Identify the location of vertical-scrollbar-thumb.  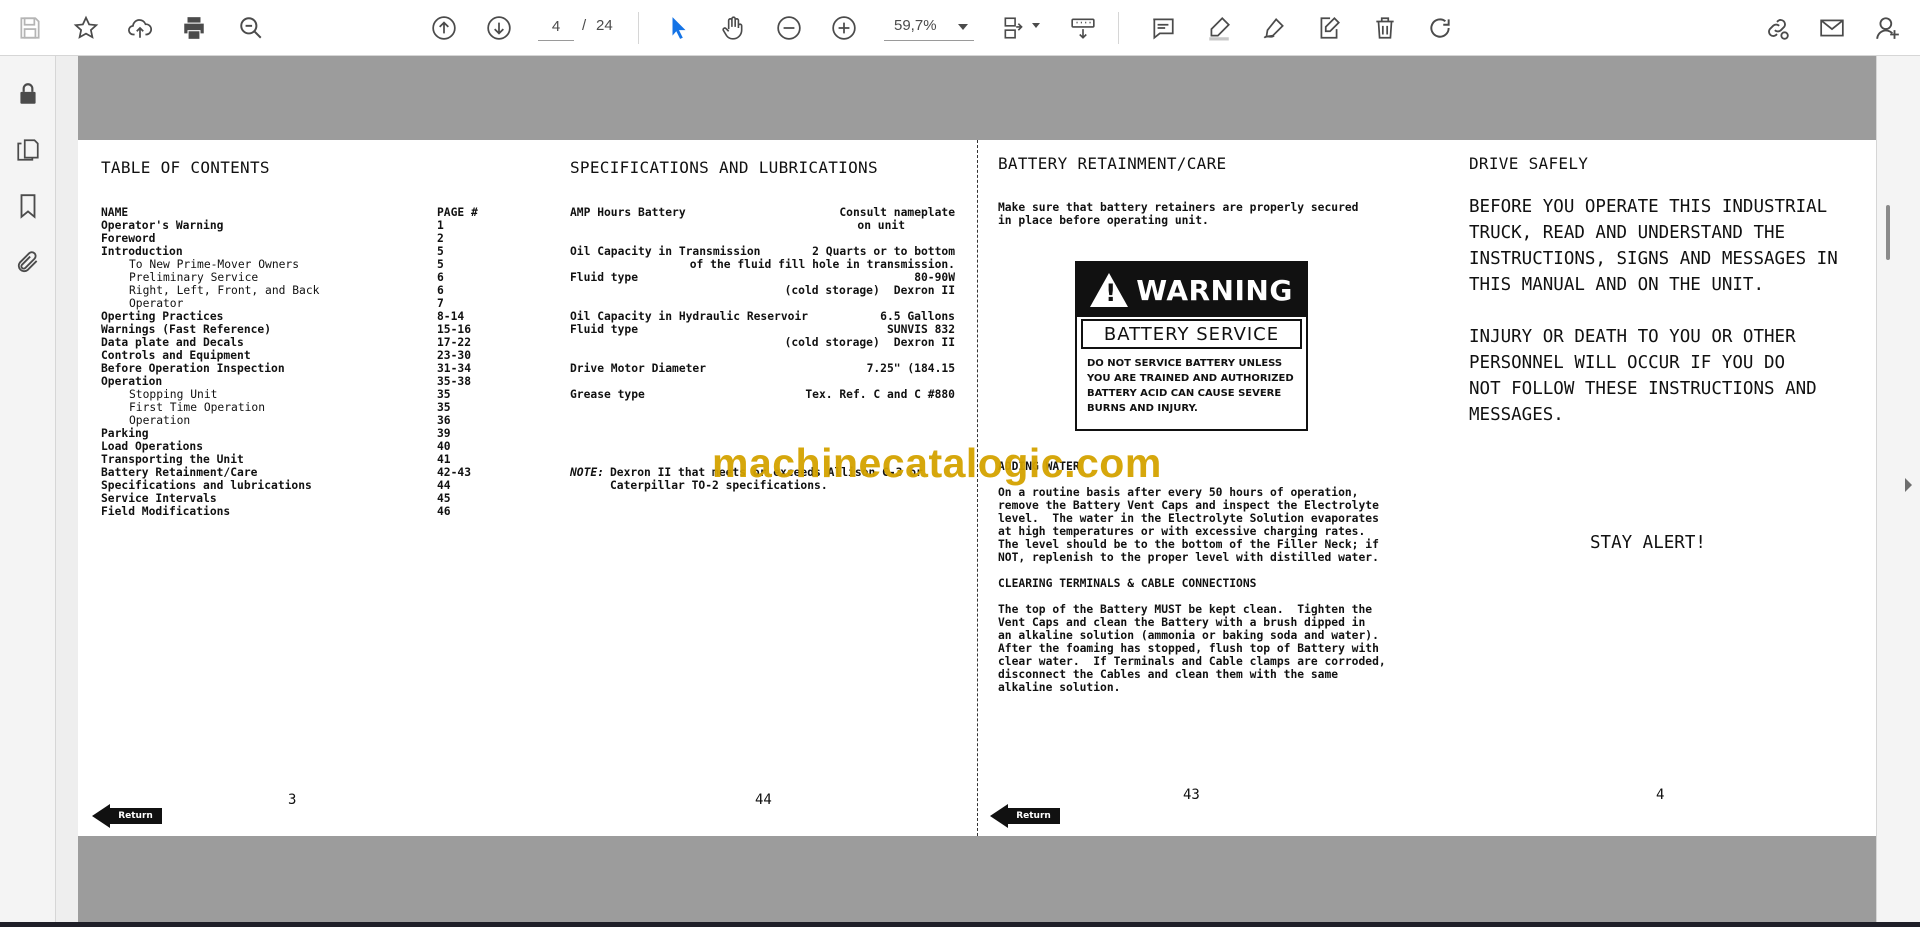
(1888, 232).